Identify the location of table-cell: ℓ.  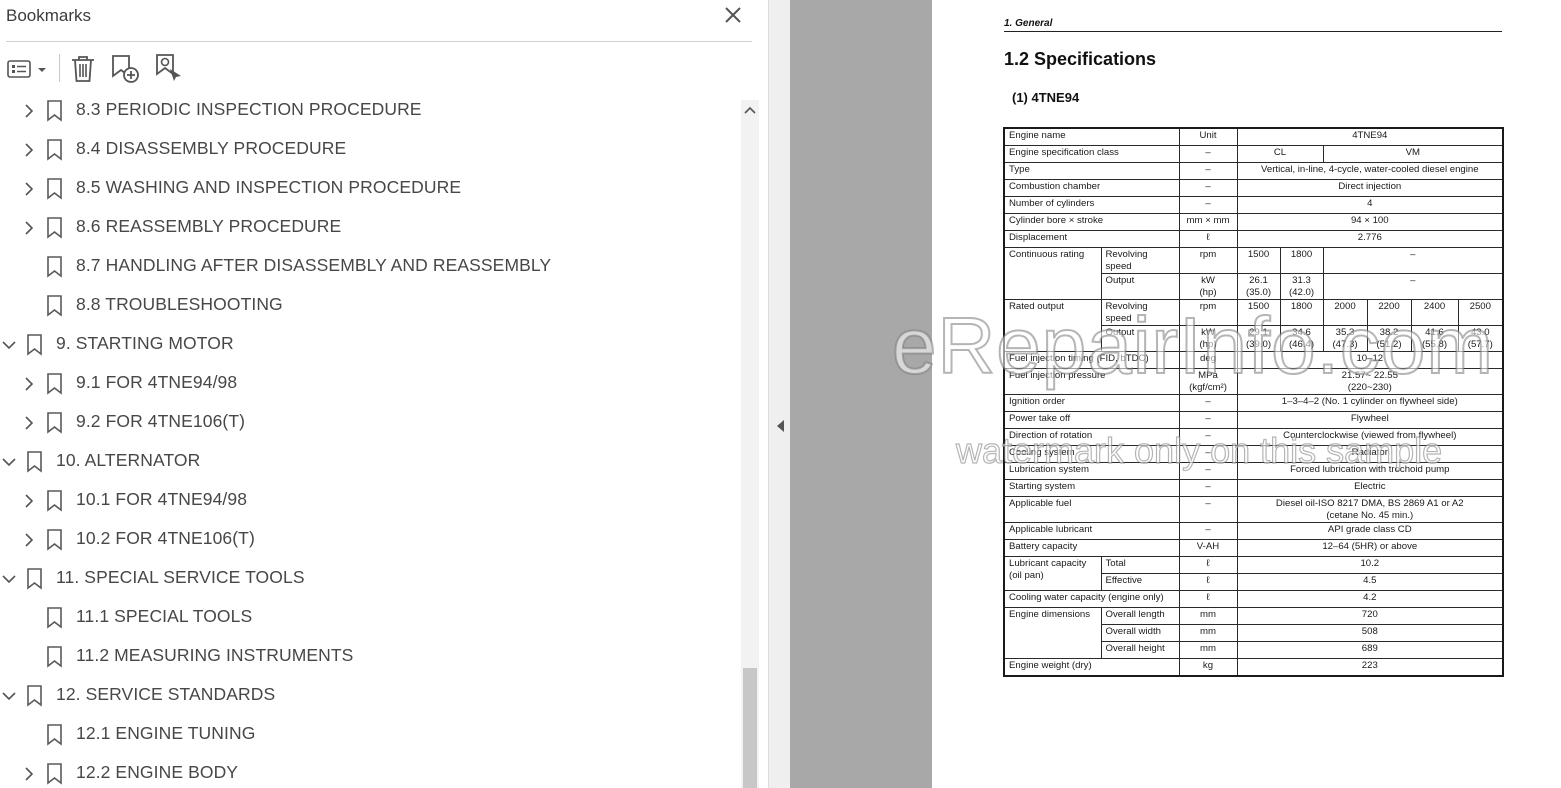
(1208, 582).